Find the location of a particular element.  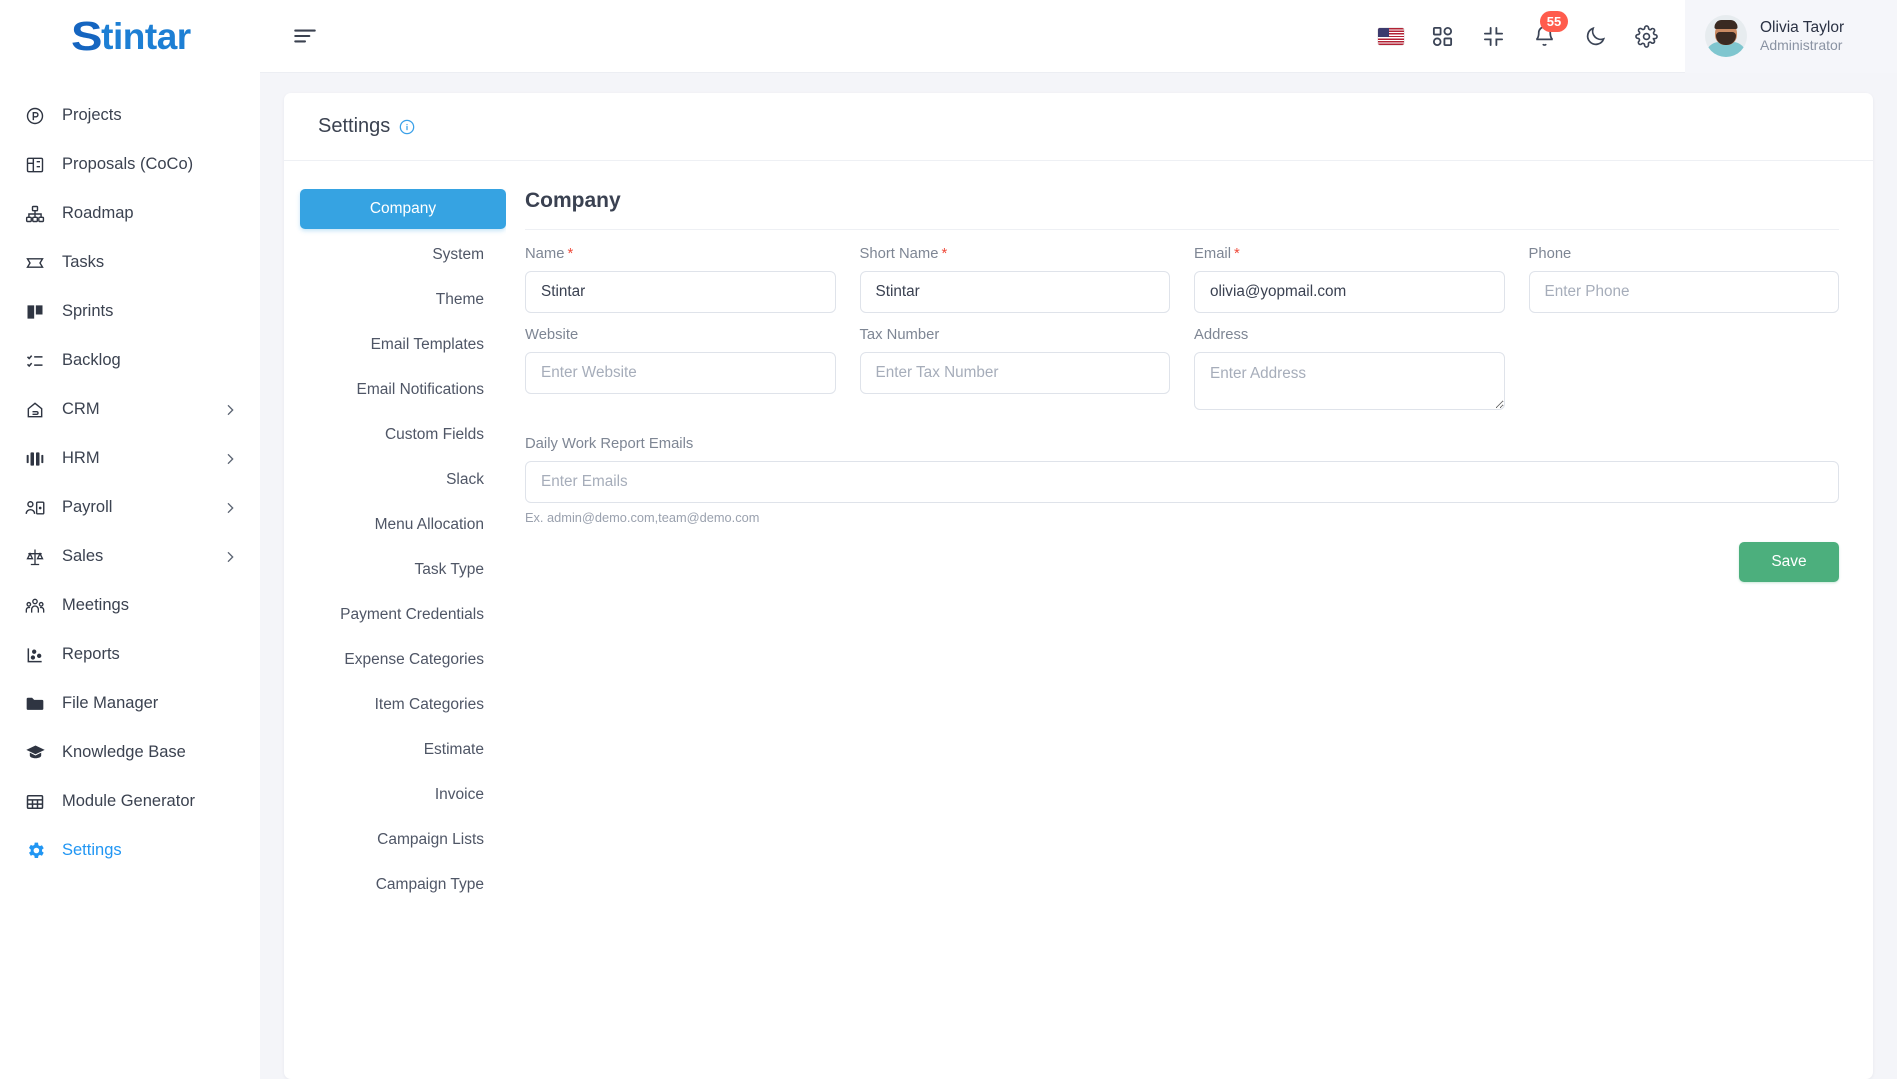

field-label: Email * is located at coordinates (1349, 254).